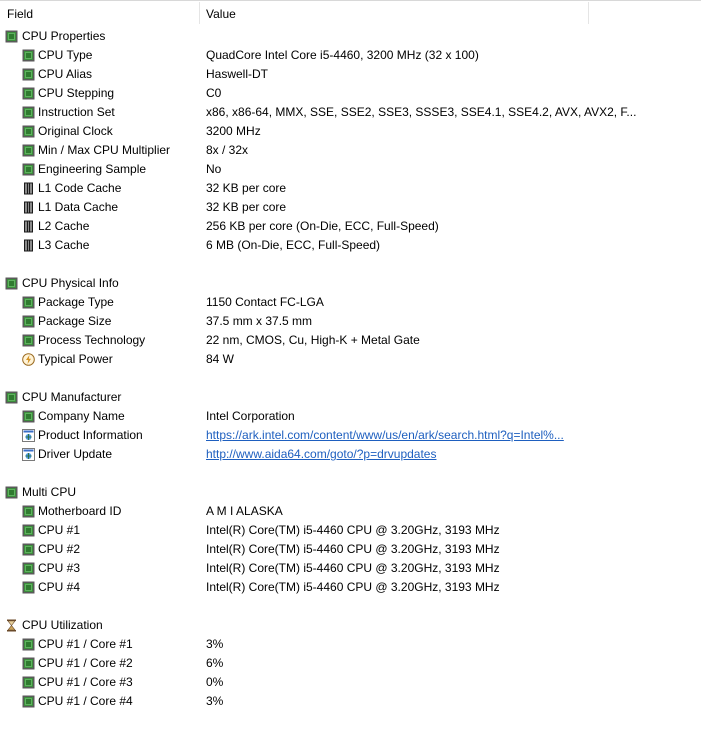 Image resolution: width=701 pixels, height=739 pixels. I want to click on field-label: Company Name, so click(81, 416).